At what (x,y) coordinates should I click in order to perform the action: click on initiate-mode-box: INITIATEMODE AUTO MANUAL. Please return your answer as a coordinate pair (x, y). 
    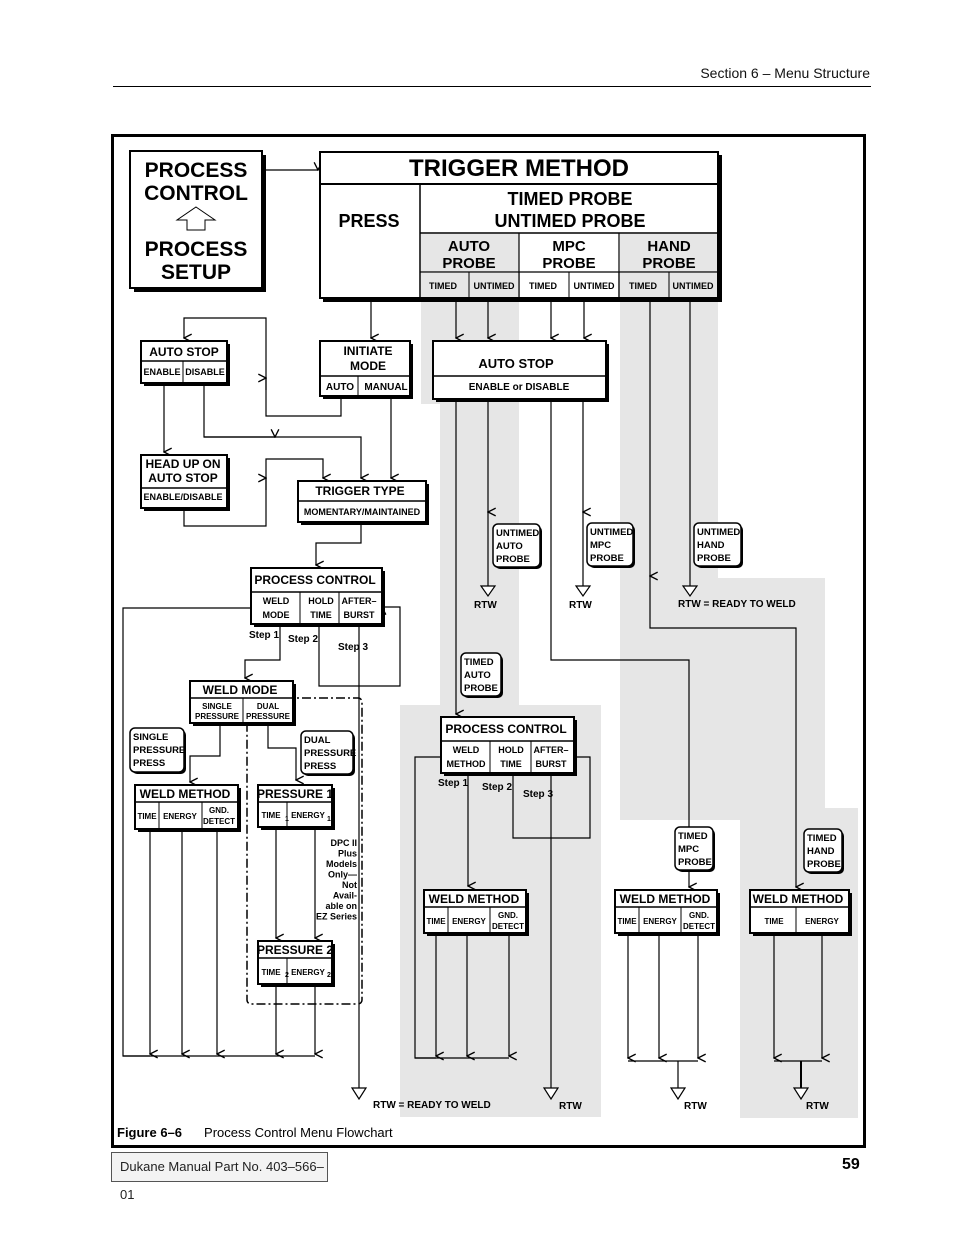
    Looking at the image, I should click on (366, 369).